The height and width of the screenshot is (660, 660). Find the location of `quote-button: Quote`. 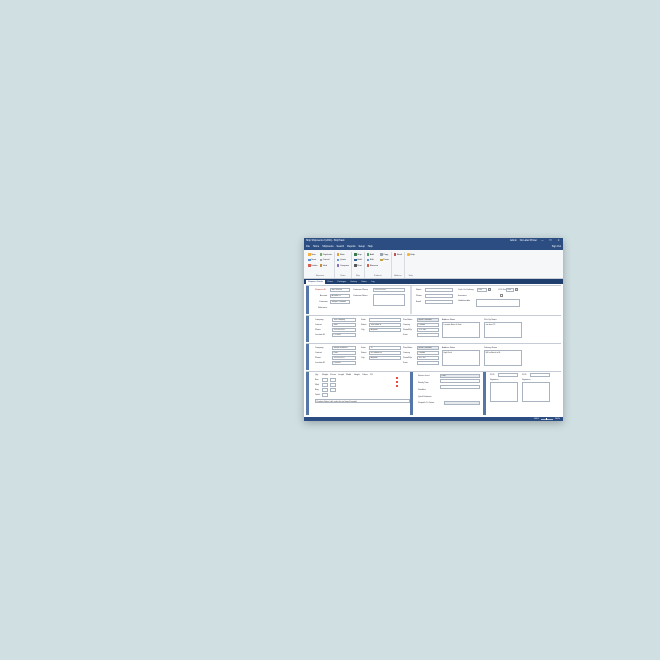

quote-button: Quote is located at coordinates (342, 260).